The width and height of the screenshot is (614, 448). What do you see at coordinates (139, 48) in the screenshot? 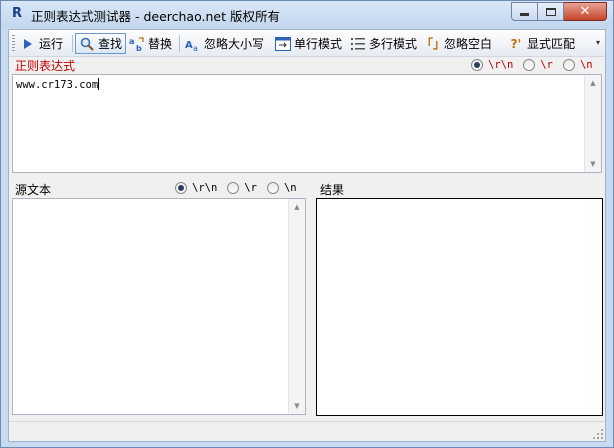
I see `svg-text: b` at bounding box center [139, 48].